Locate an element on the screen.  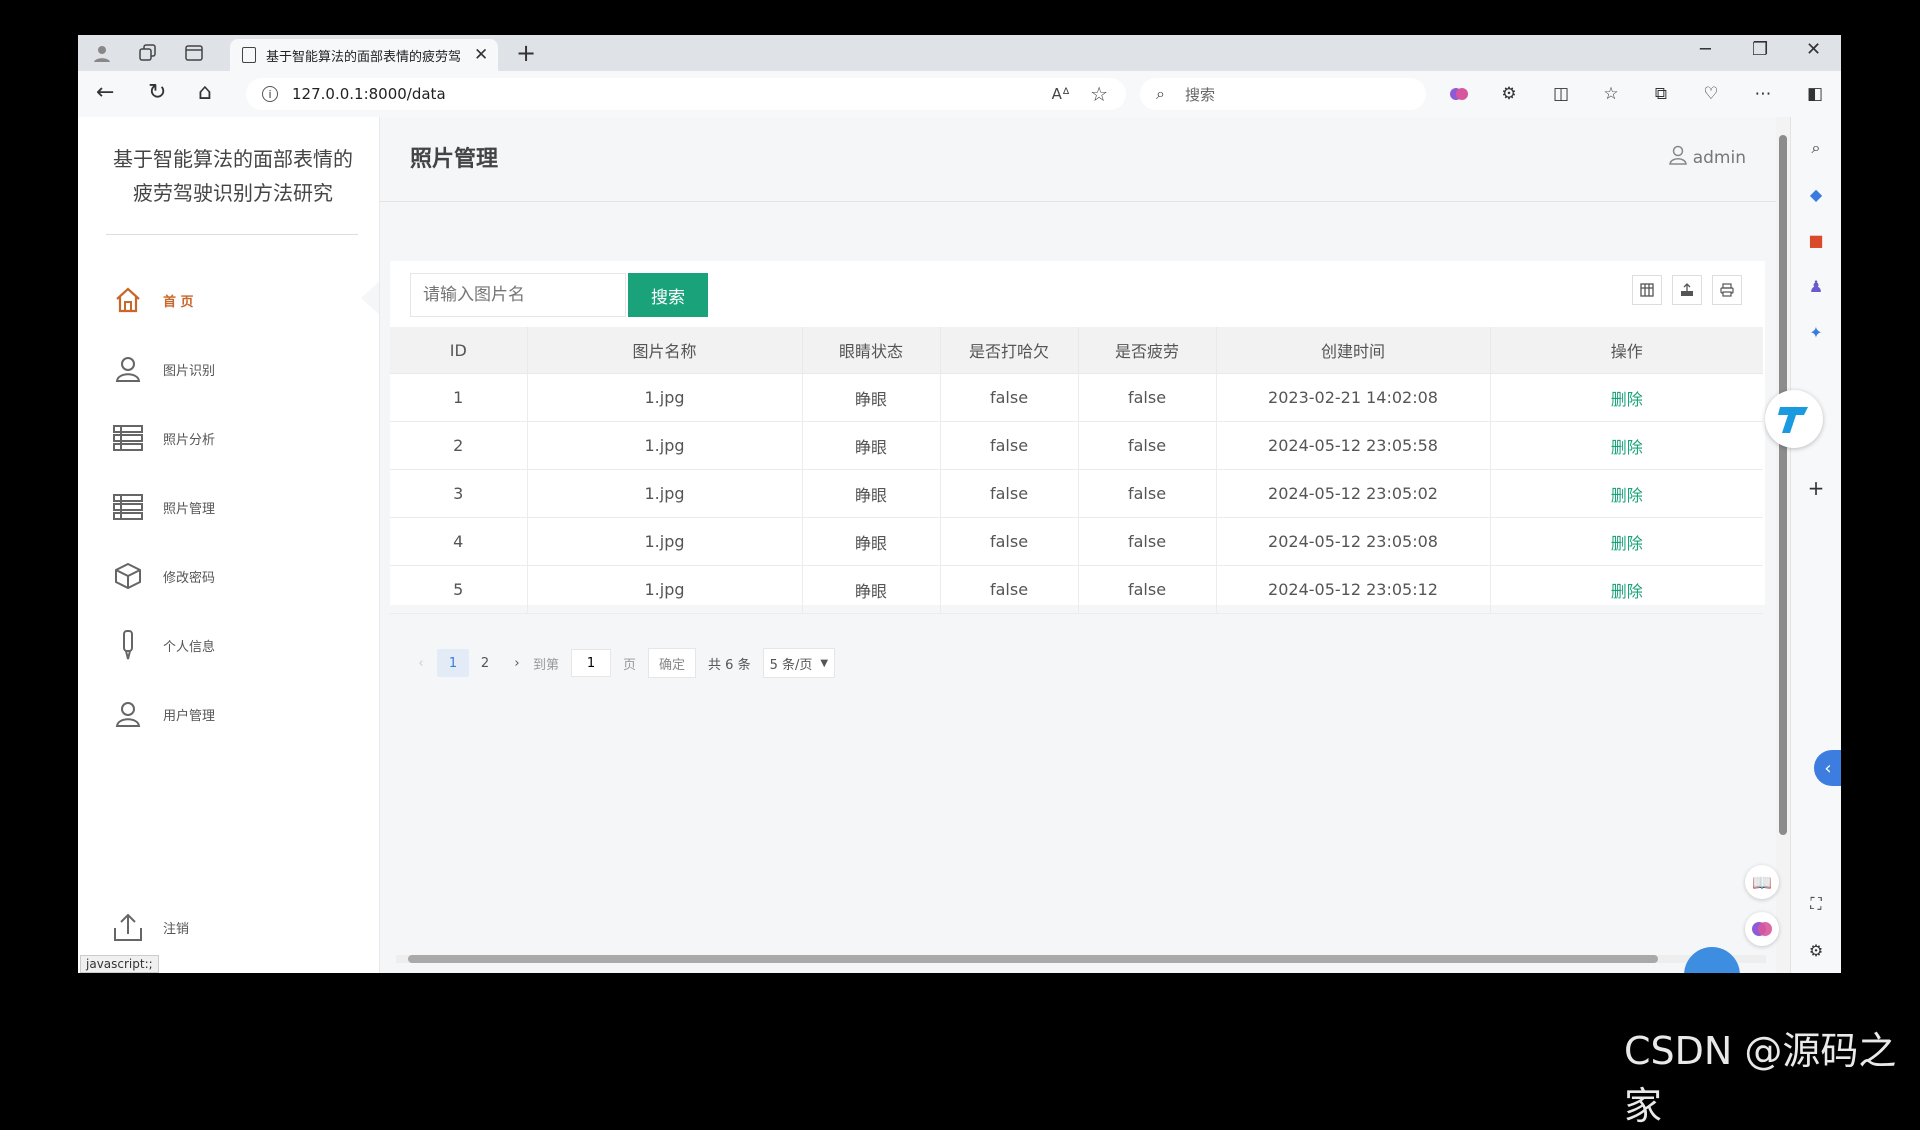
split-screen-icon: ◫ is located at coordinates (1561, 94).